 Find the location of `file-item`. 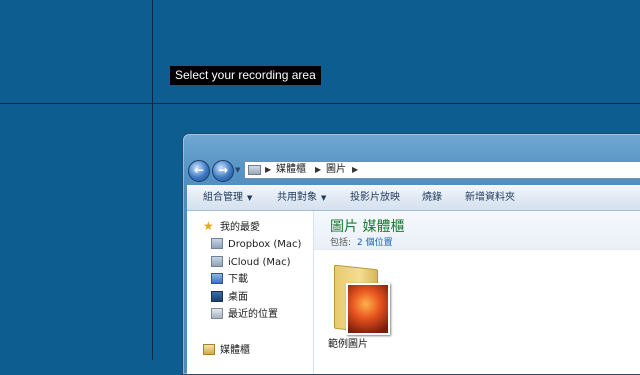

file-item is located at coordinates (362, 298).